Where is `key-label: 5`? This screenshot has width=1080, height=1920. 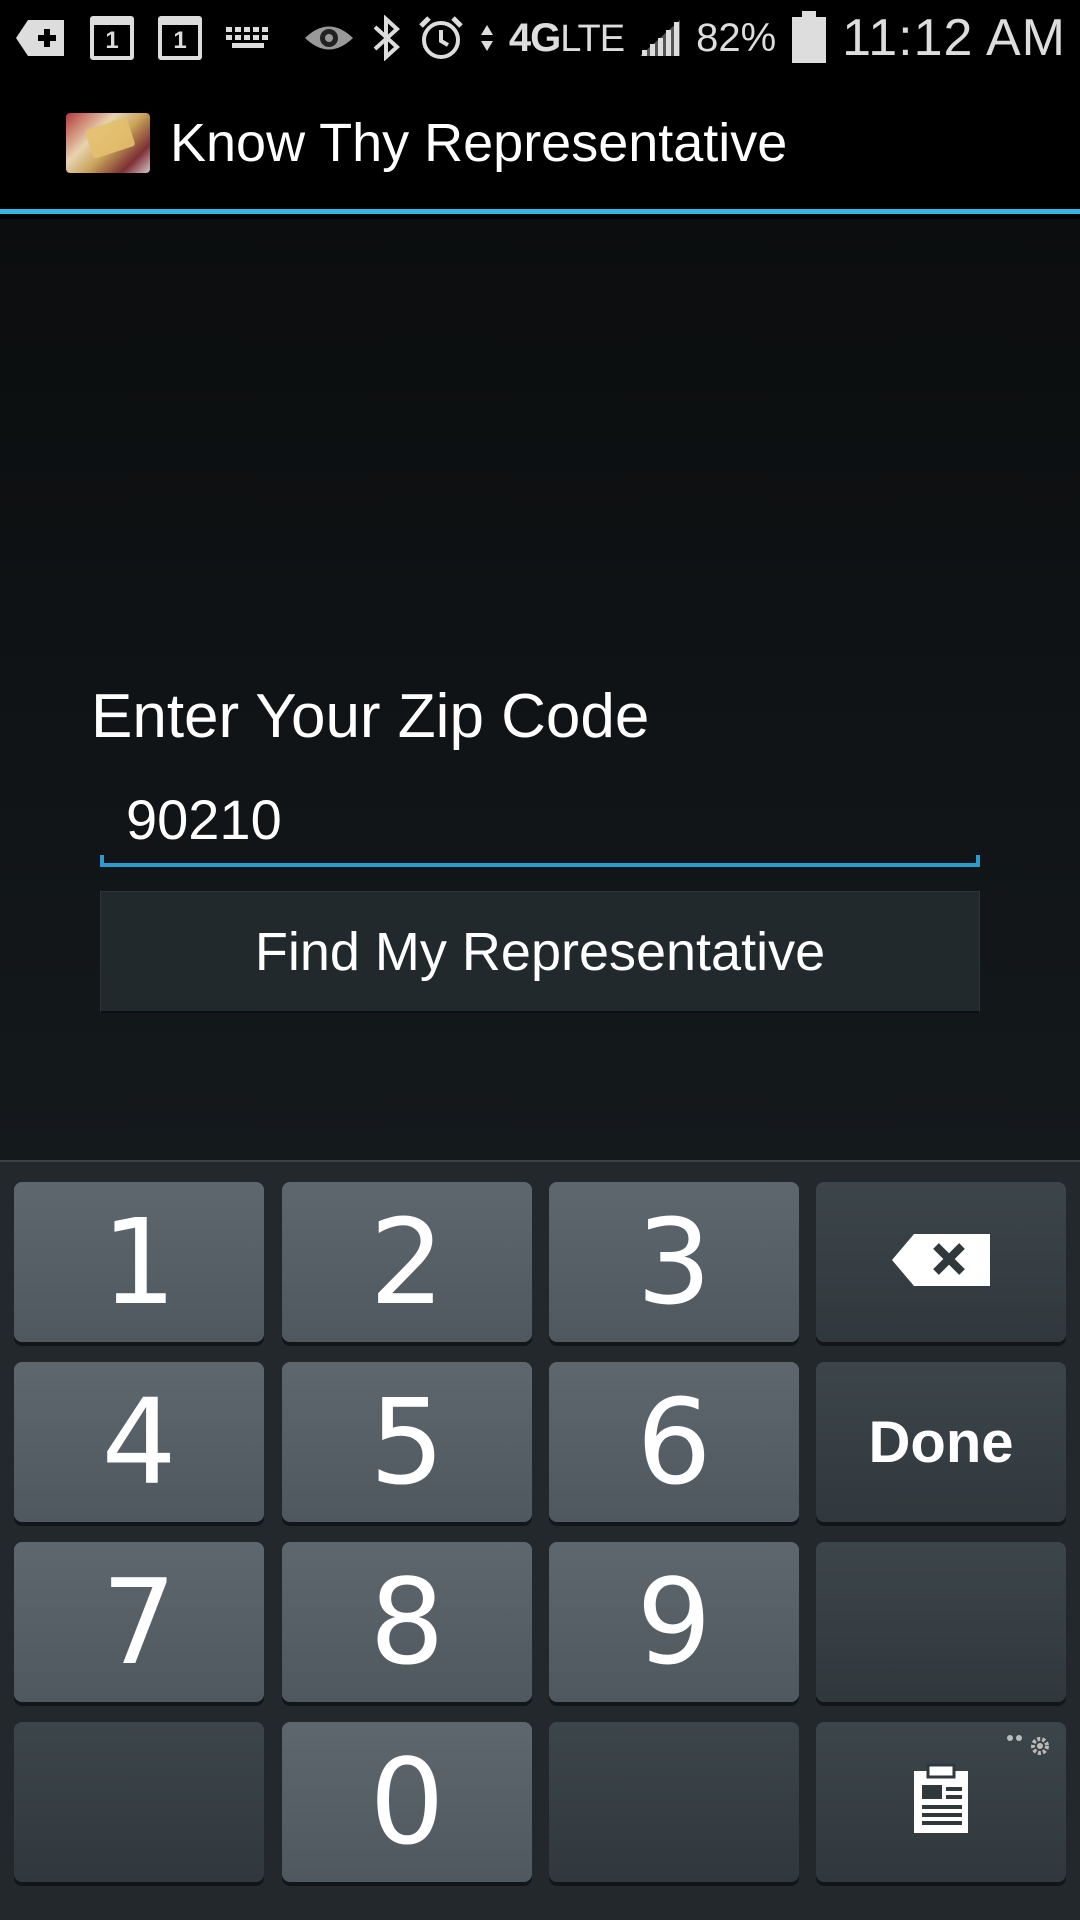
key-label: 5 is located at coordinates (407, 1442).